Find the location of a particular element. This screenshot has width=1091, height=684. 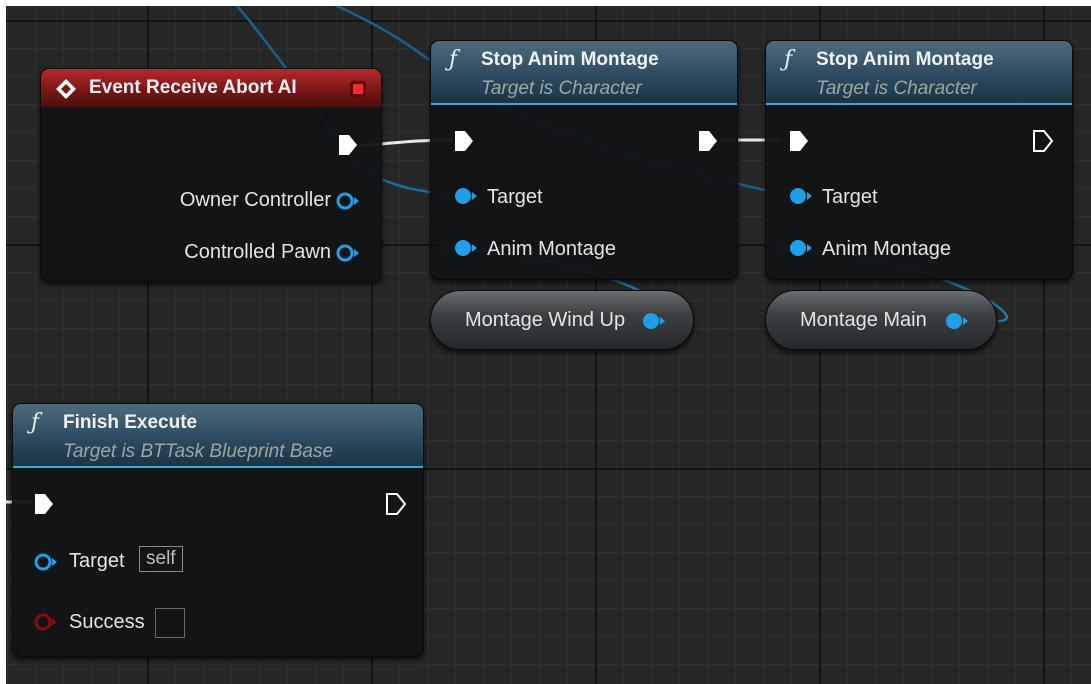

event-node-title: Event Receive Abort AI is located at coordinates (193, 87).